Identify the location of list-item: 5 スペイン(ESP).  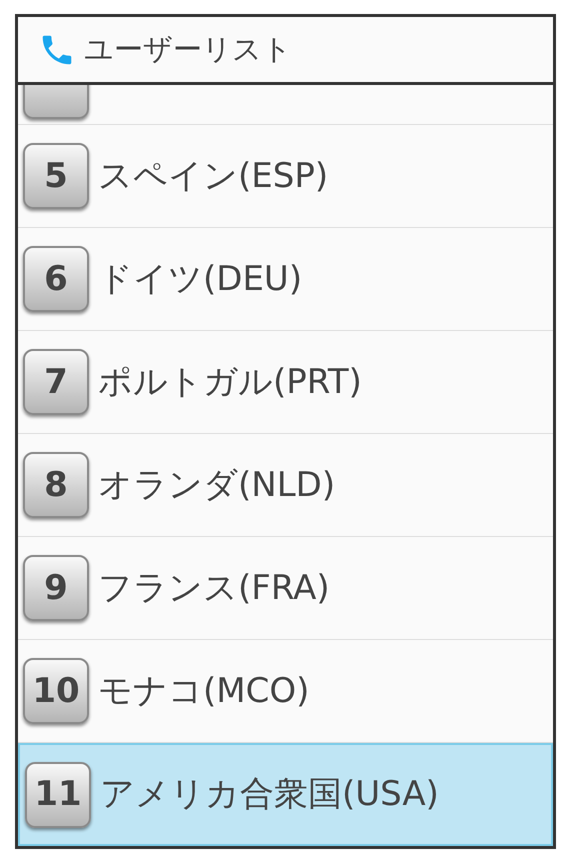
(285, 176).